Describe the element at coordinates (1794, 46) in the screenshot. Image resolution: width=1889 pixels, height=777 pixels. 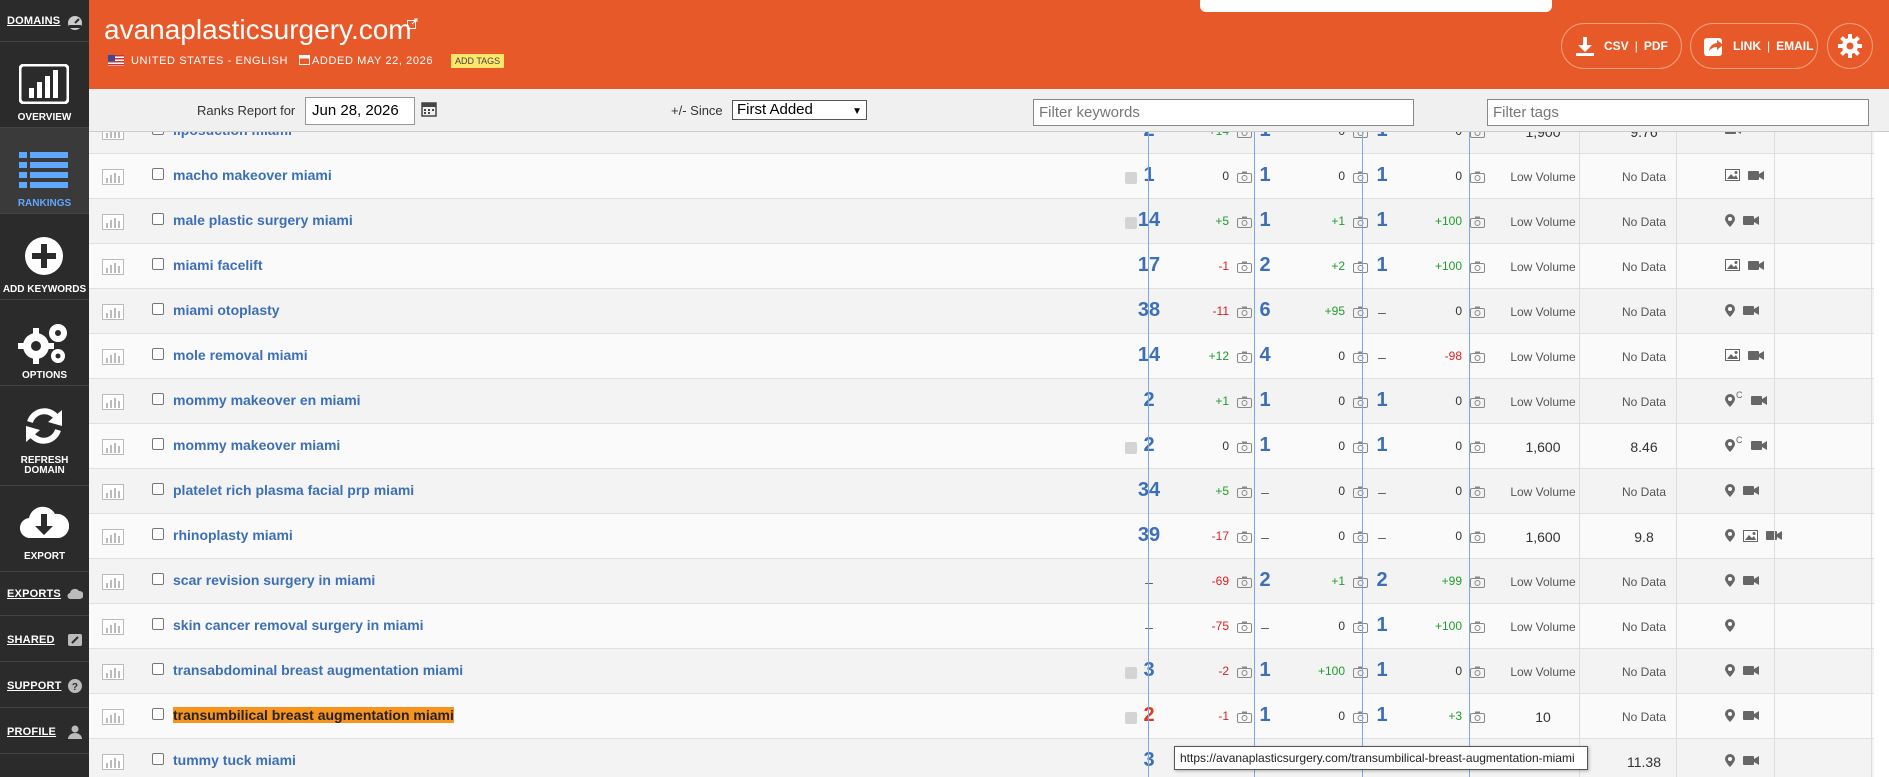
I see `email-link: EMAIL` at that location.